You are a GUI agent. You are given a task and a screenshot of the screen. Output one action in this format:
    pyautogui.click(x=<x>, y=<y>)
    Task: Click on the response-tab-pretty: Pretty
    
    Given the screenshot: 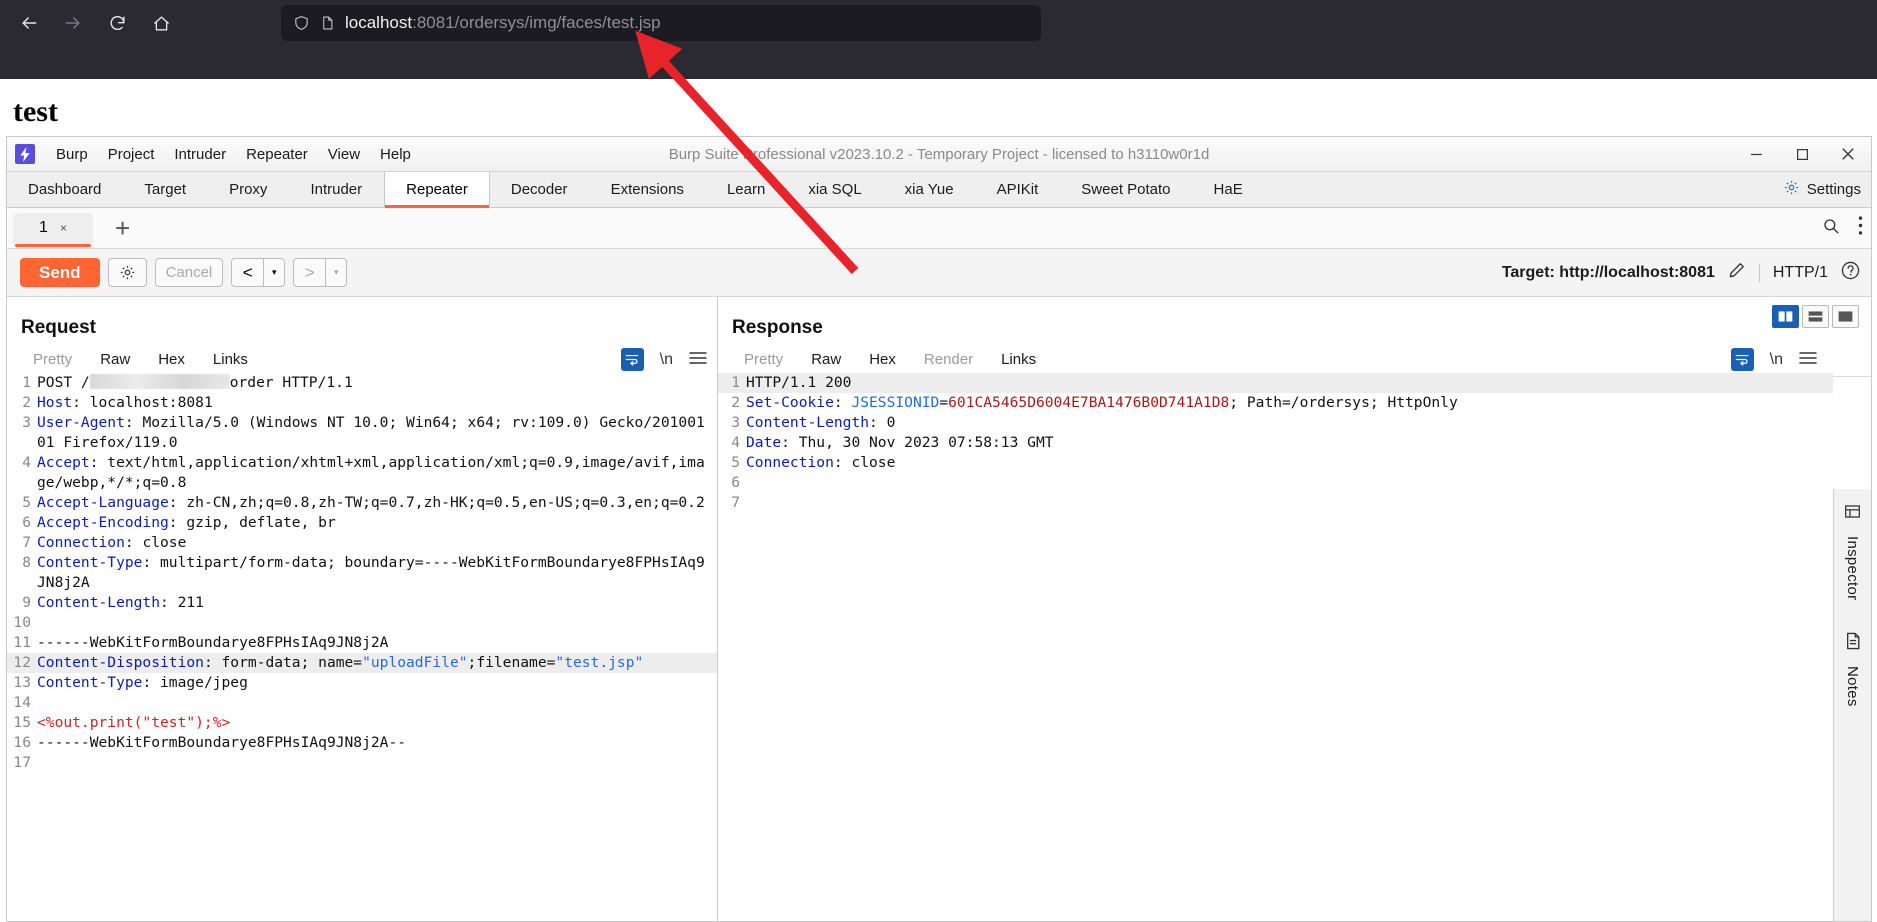 What is the action you would take?
    pyautogui.click(x=763, y=359)
    